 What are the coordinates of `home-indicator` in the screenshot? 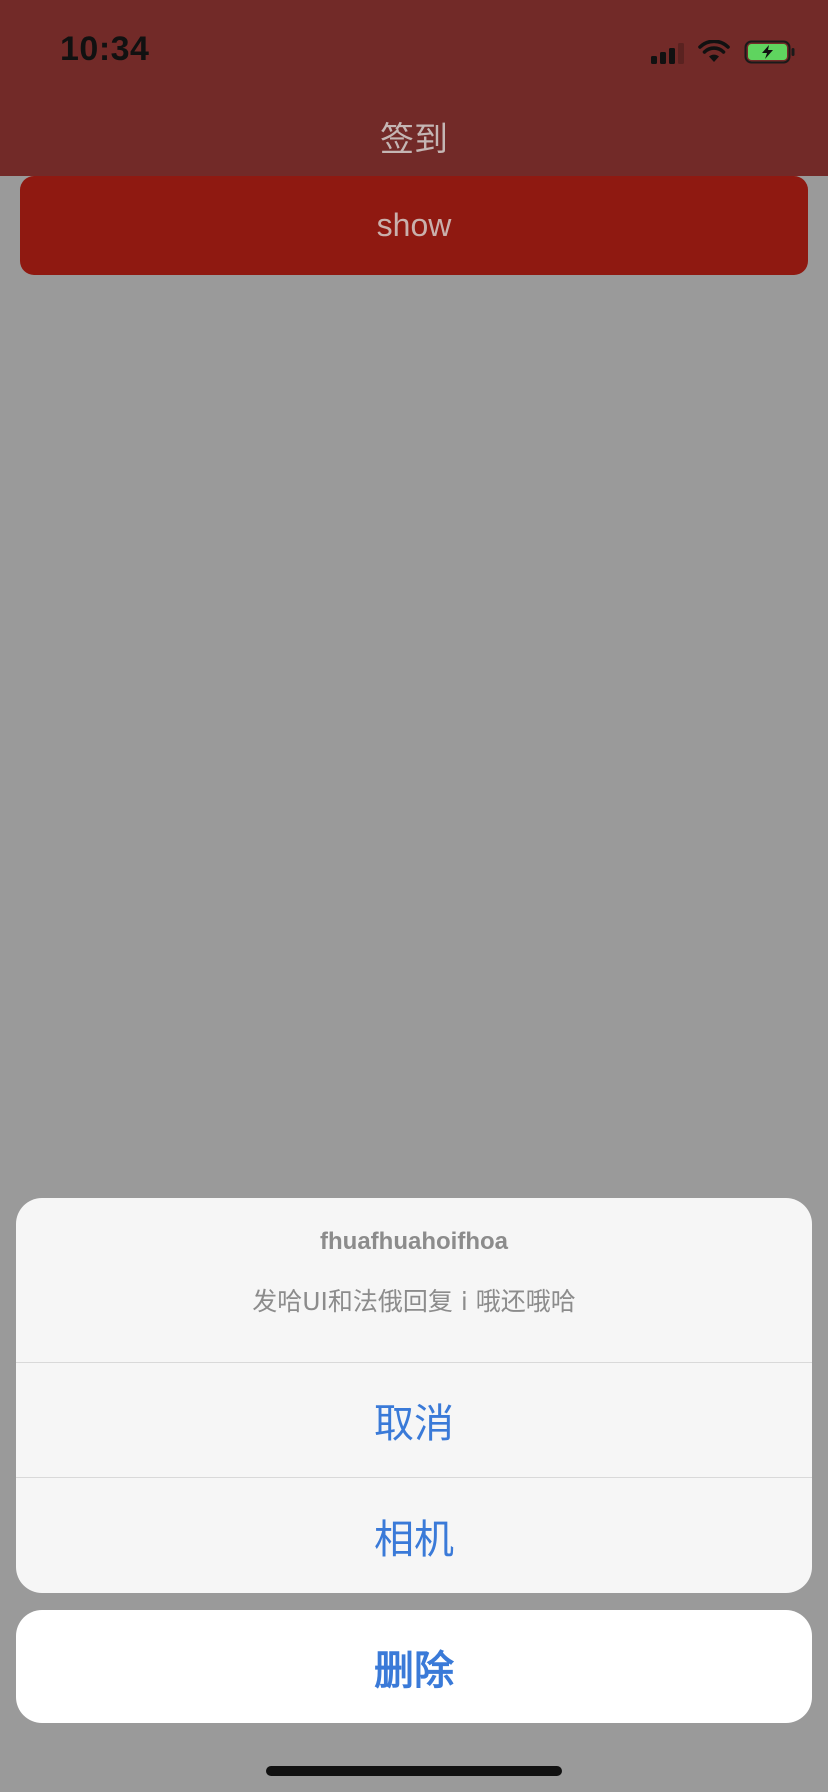 It's located at (414, 1771).